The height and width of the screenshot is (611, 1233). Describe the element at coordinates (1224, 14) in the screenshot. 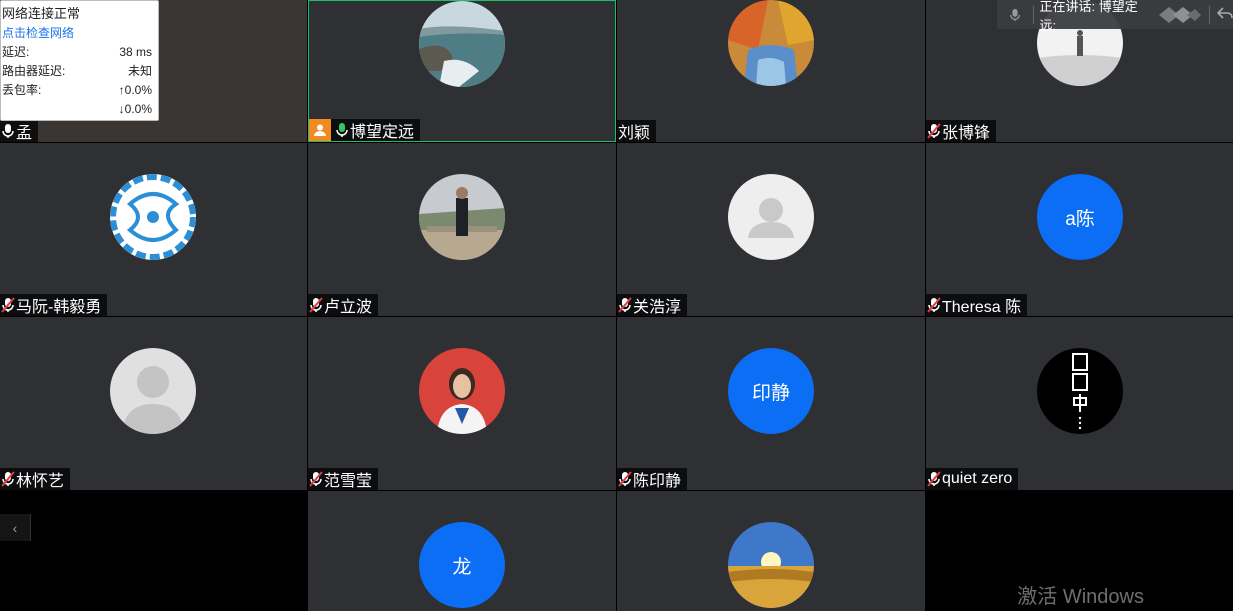

I see `reply-arrow-icon` at that location.